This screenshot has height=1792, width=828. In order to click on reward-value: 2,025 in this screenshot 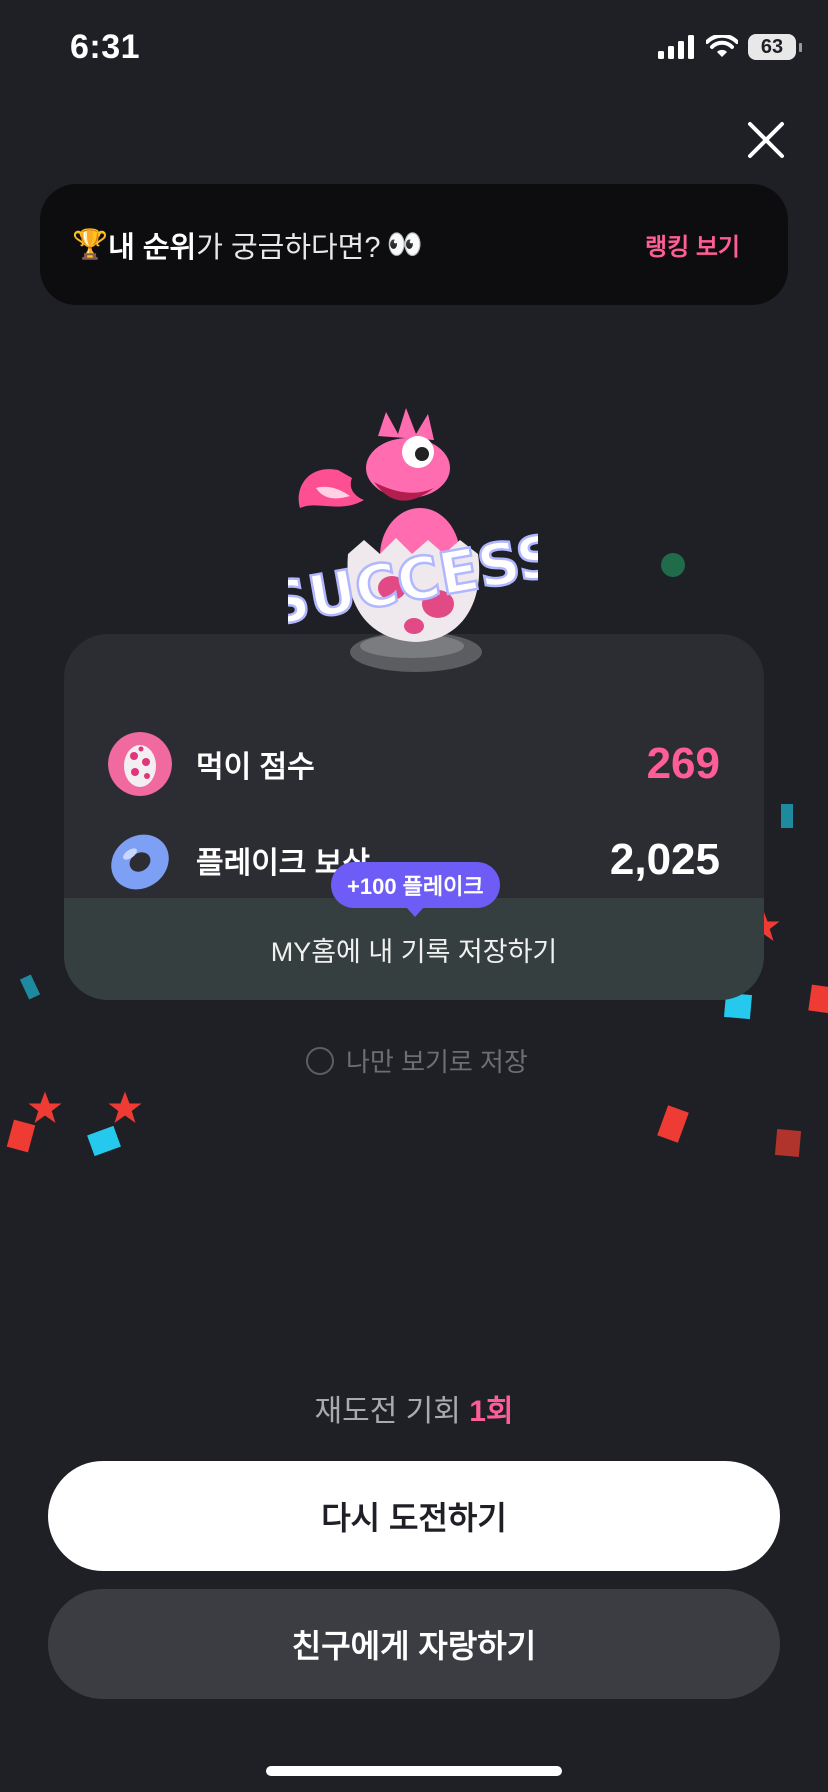, I will do `click(664, 859)`.